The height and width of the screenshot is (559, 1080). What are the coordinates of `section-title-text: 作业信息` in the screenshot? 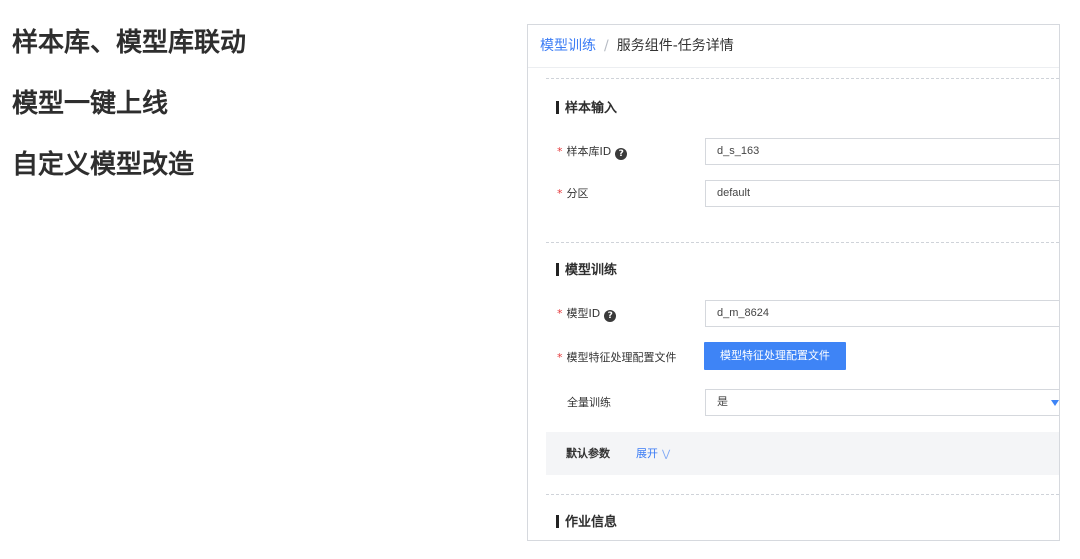 It's located at (591, 522).